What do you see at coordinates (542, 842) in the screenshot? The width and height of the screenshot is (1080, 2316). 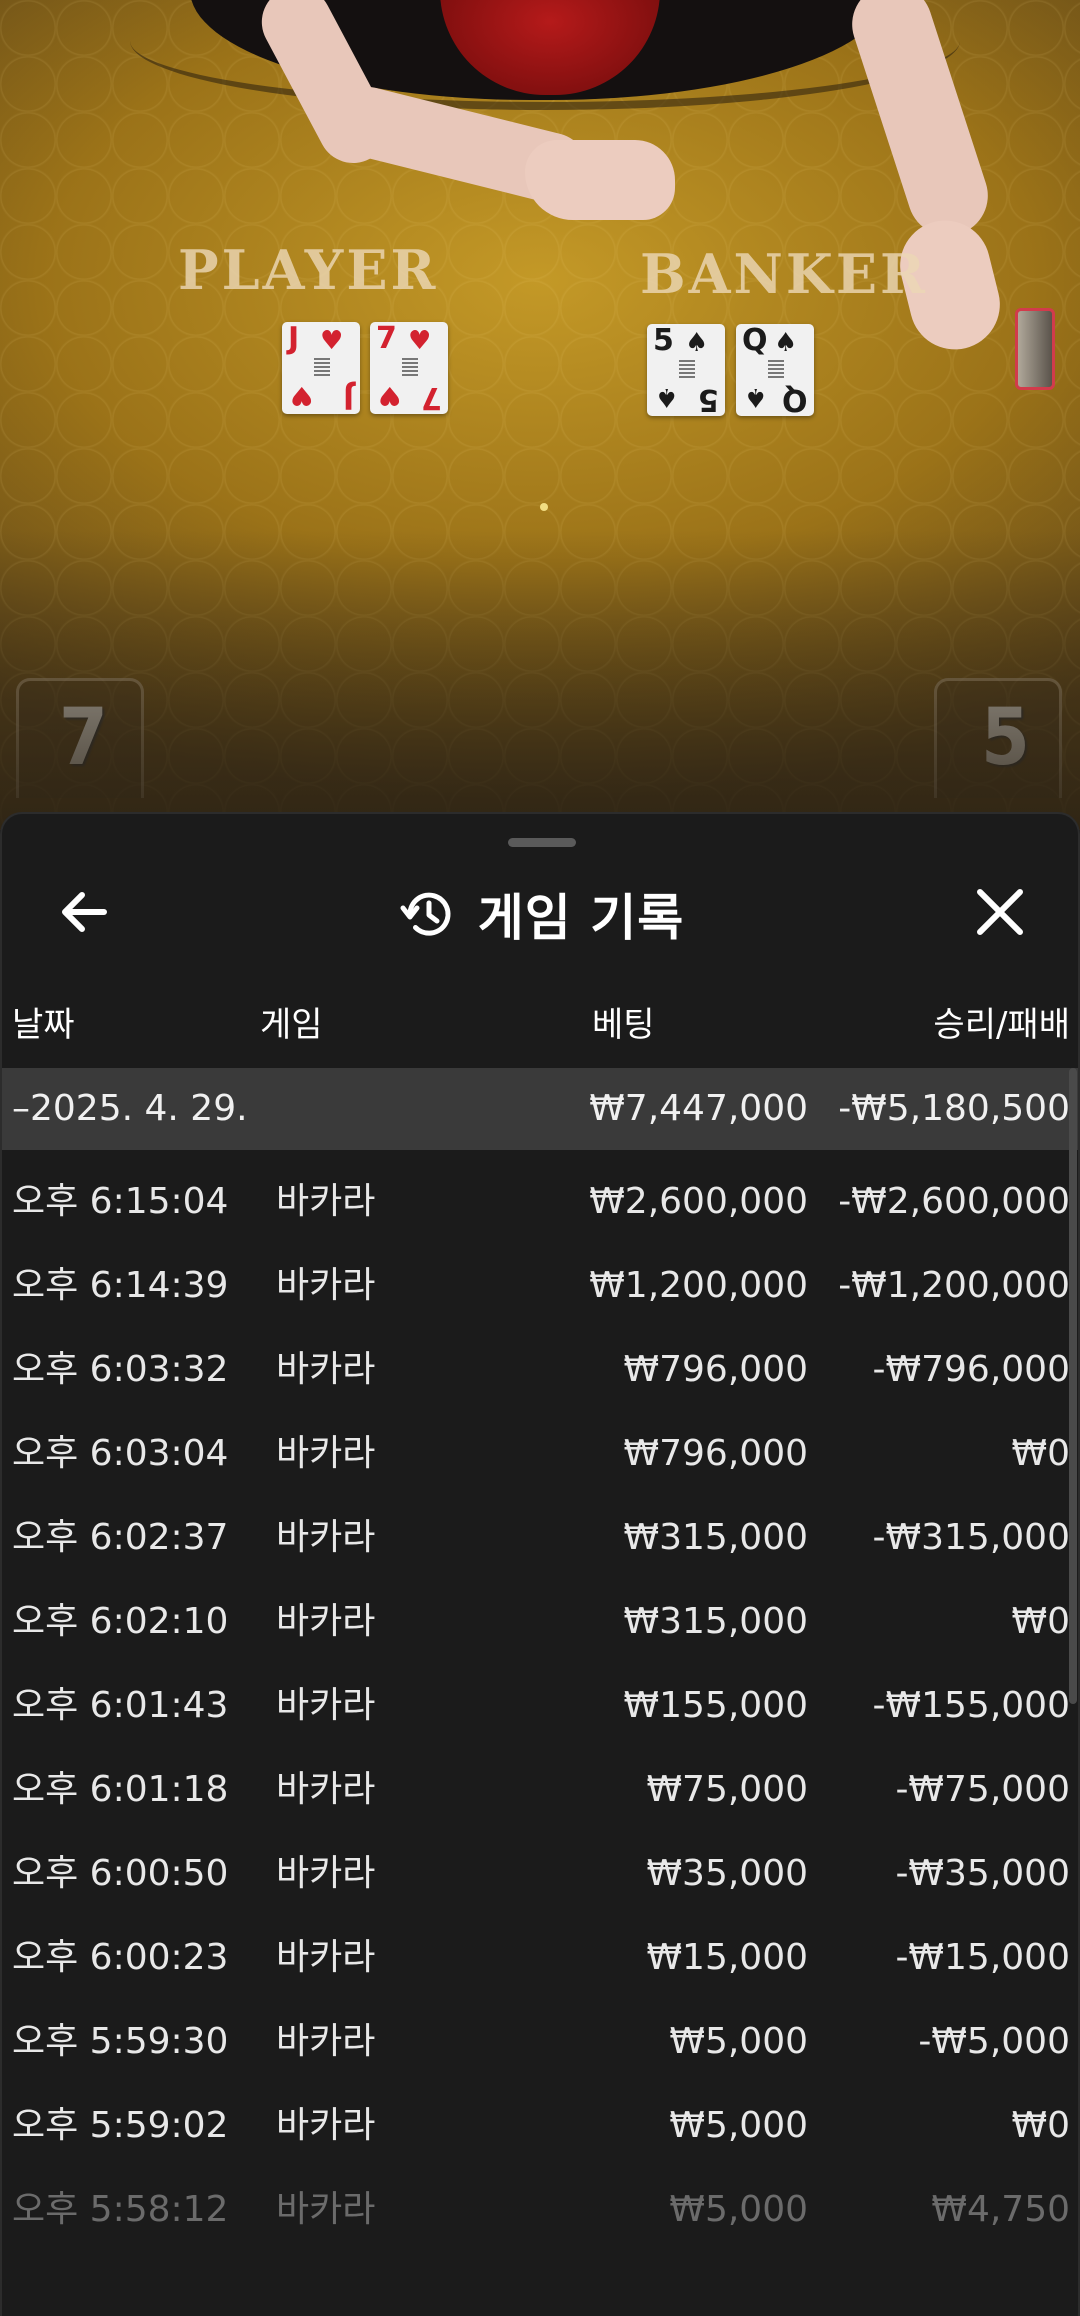 I see `sheet-drag-handle` at bounding box center [542, 842].